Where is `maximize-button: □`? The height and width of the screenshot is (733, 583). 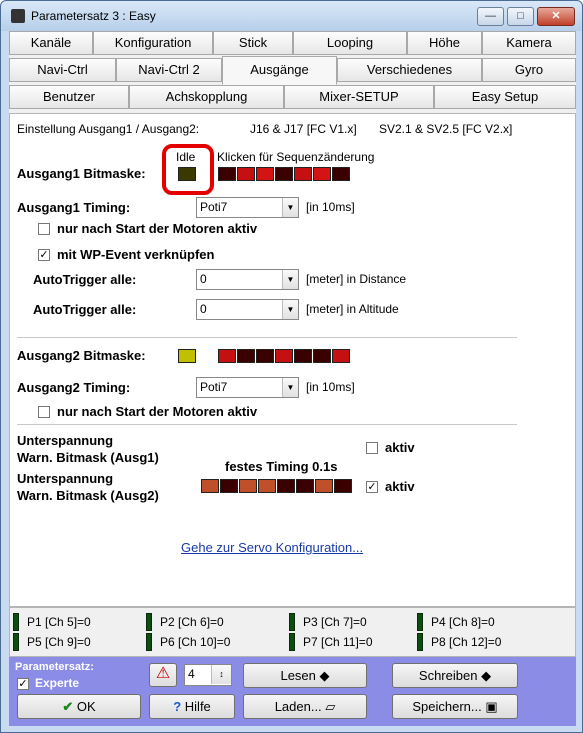 maximize-button: □ is located at coordinates (520, 16).